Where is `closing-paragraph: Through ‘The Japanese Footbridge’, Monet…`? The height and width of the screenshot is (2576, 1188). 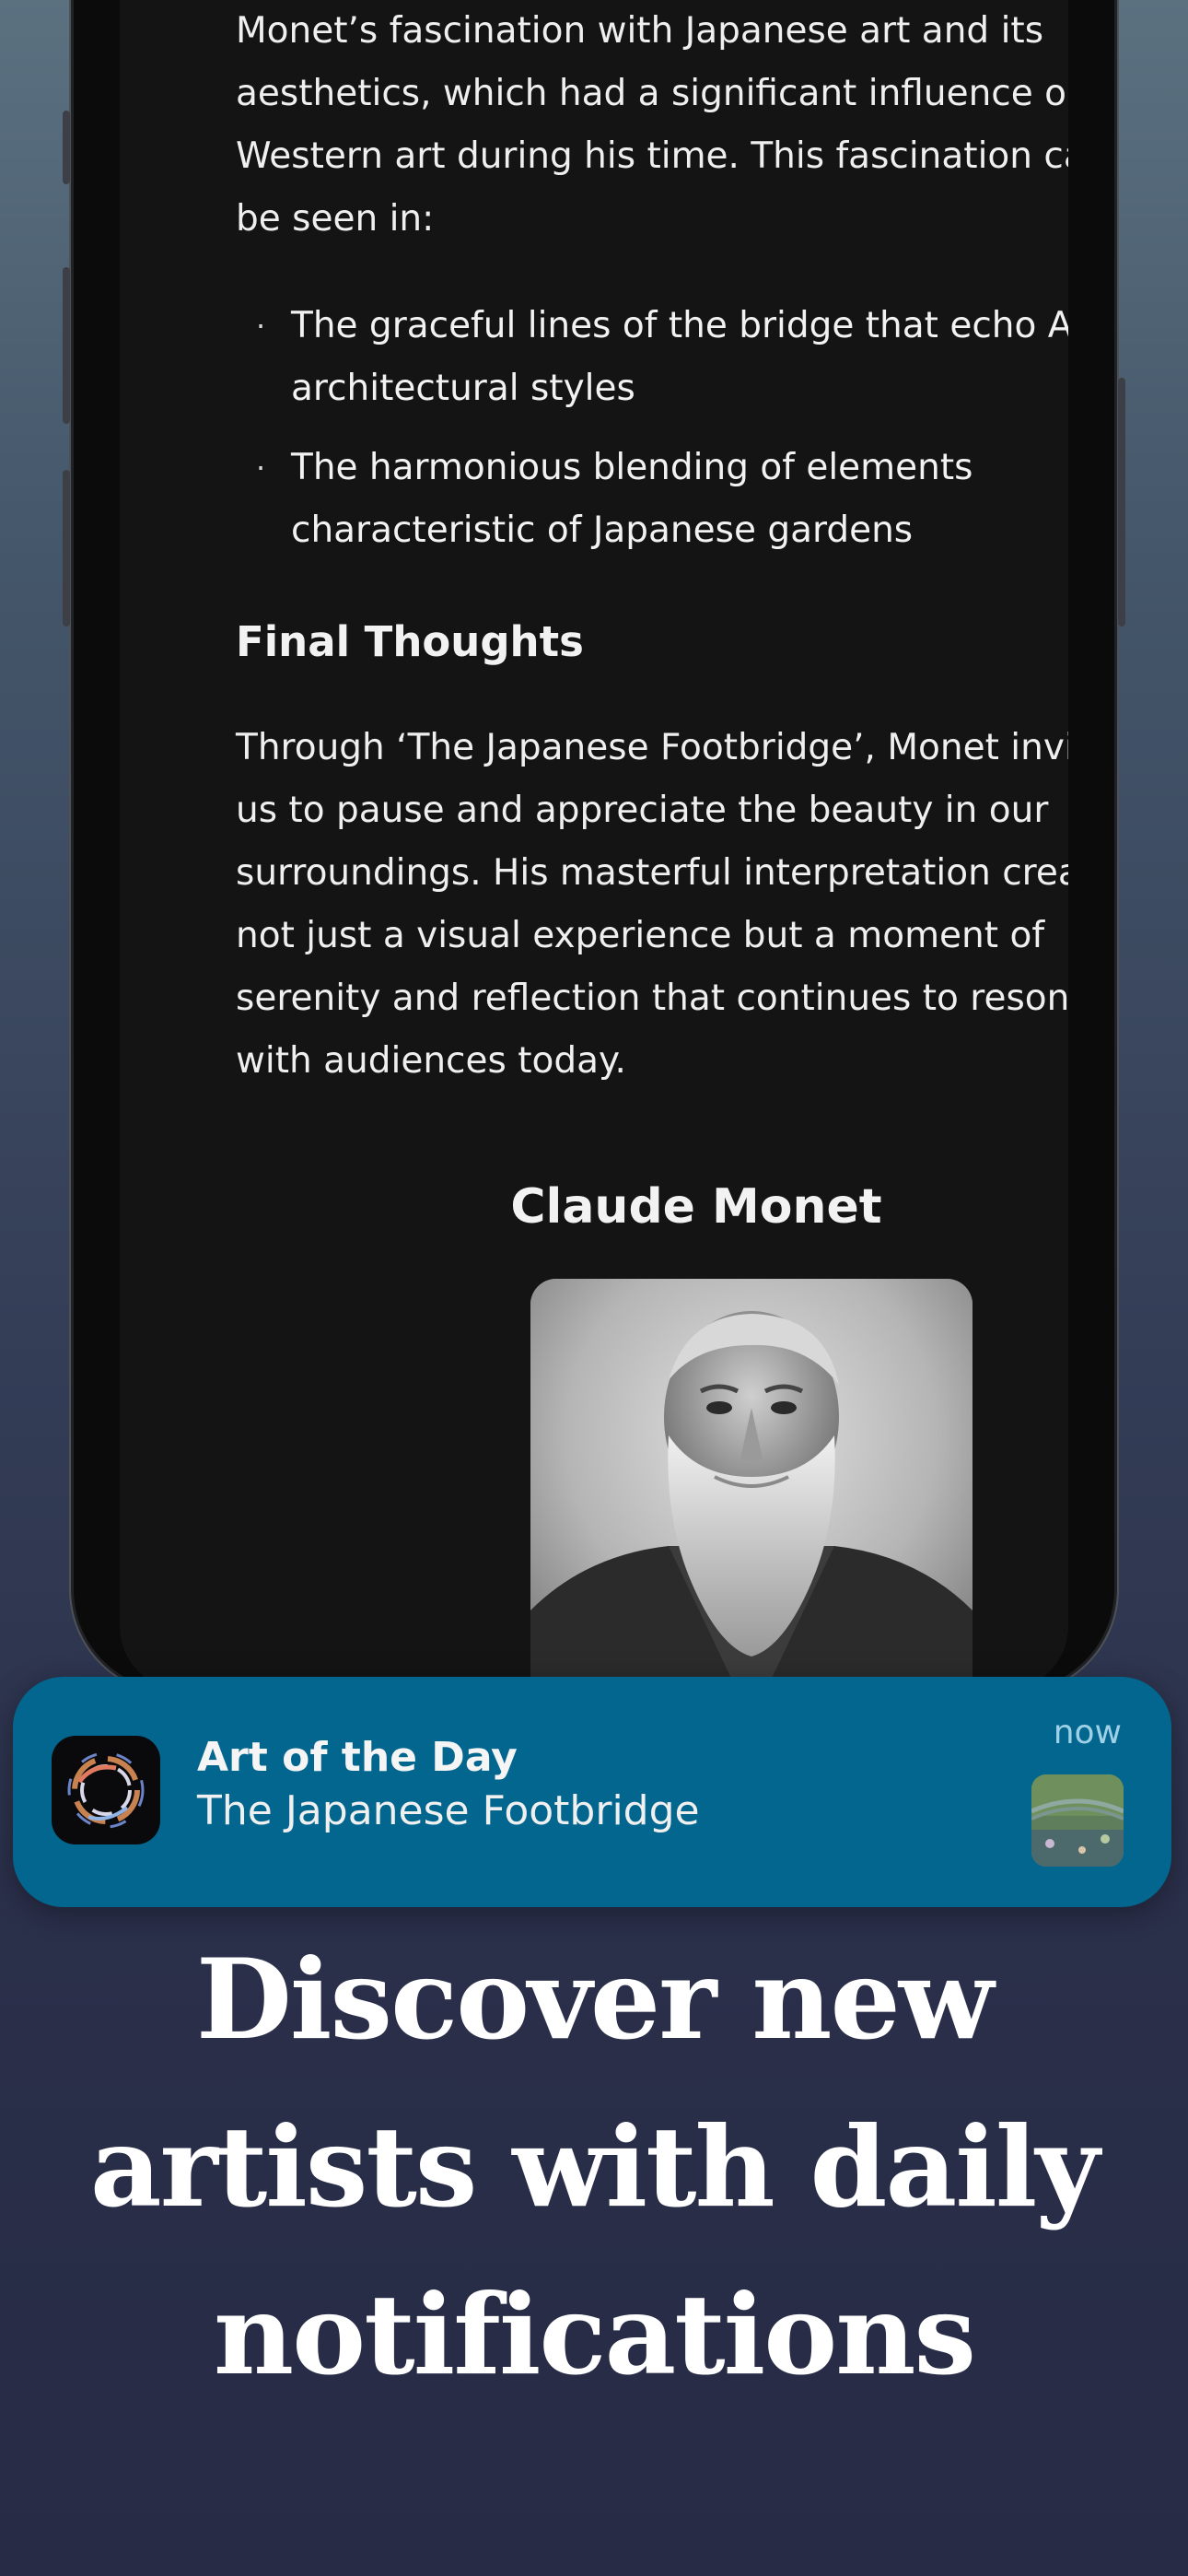 closing-paragraph: Through ‘The Japanese Footbridge’, Monet… is located at coordinates (652, 904).